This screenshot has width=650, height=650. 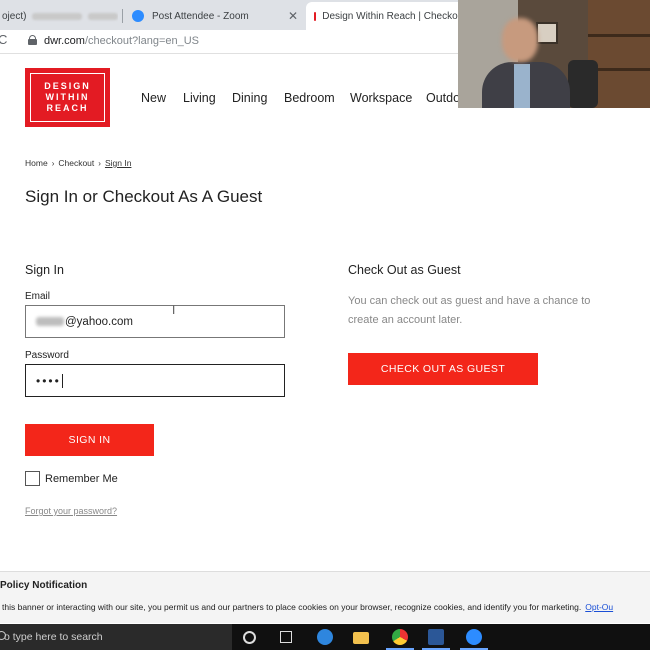 What do you see at coordinates (315, 16) in the screenshot?
I see `dwr-favicon-icon` at bounding box center [315, 16].